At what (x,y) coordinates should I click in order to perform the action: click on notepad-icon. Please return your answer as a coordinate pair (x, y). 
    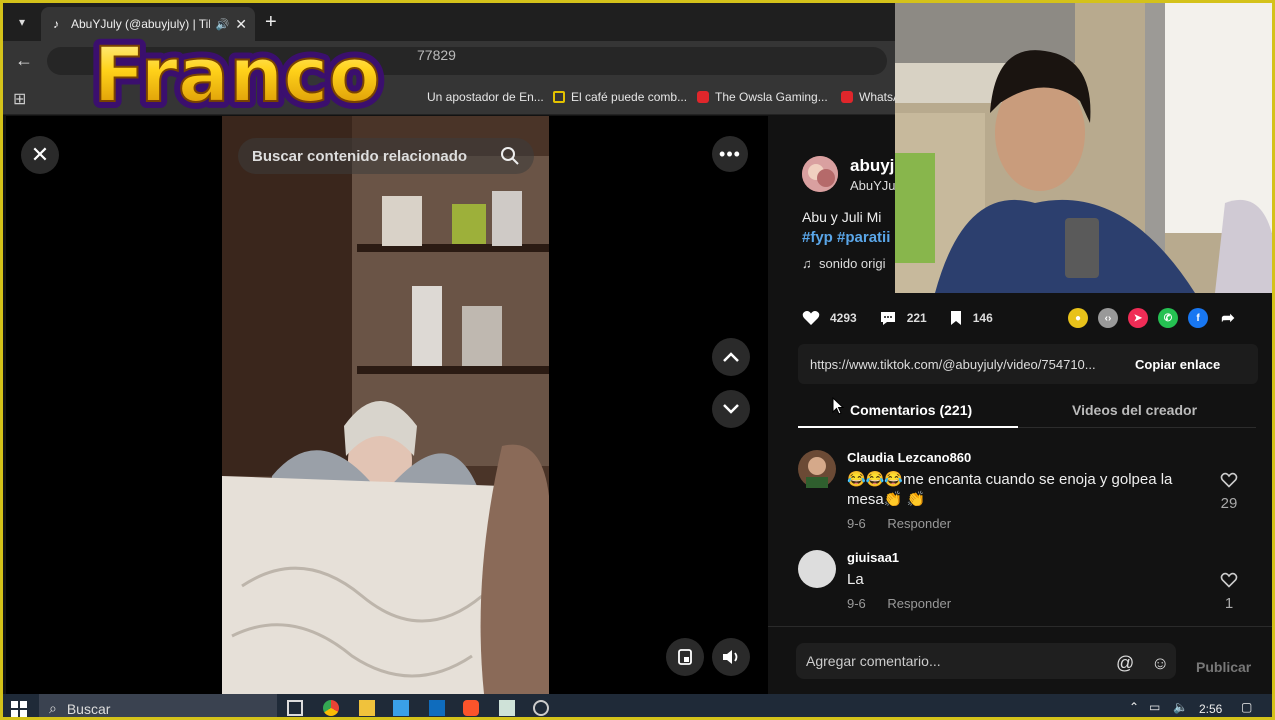
    Looking at the image, I should click on (507, 708).